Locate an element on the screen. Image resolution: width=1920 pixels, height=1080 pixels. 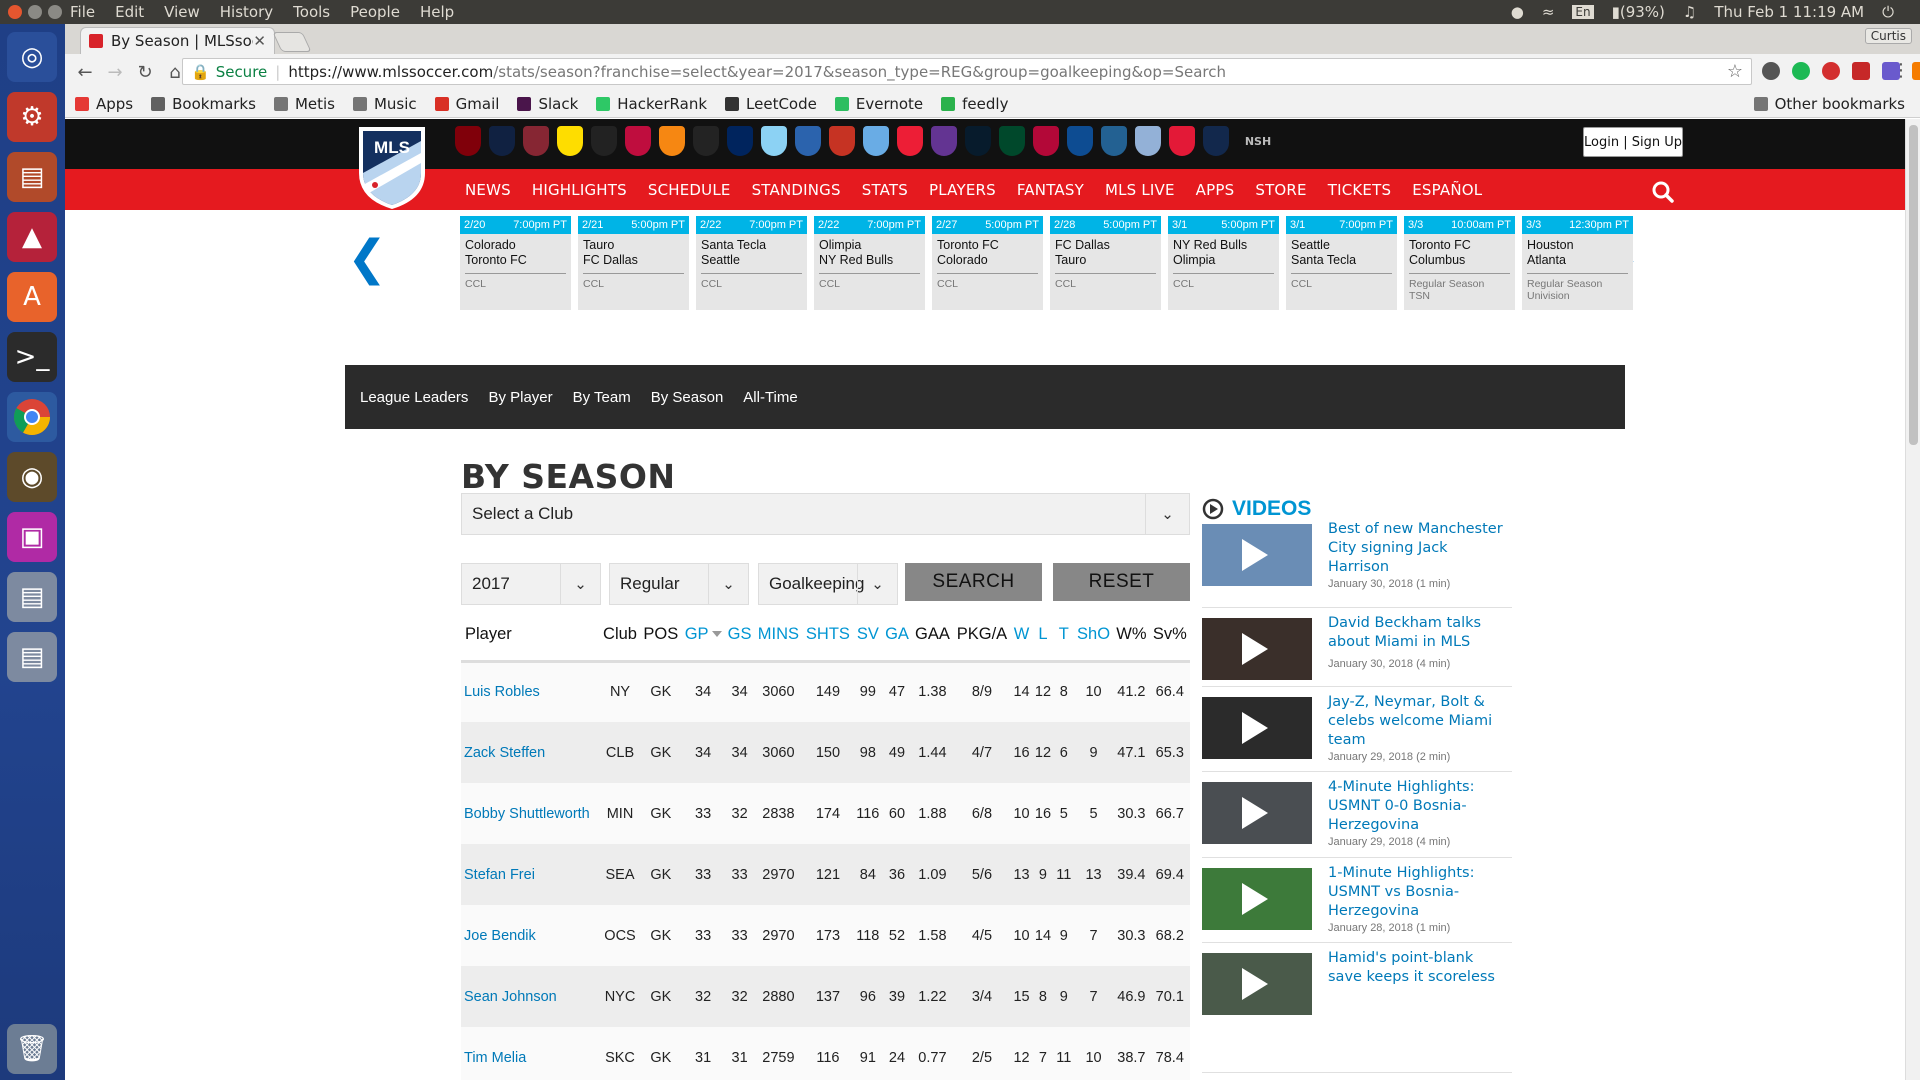
profile-button: Curtis is located at coordinates (1888, 36).